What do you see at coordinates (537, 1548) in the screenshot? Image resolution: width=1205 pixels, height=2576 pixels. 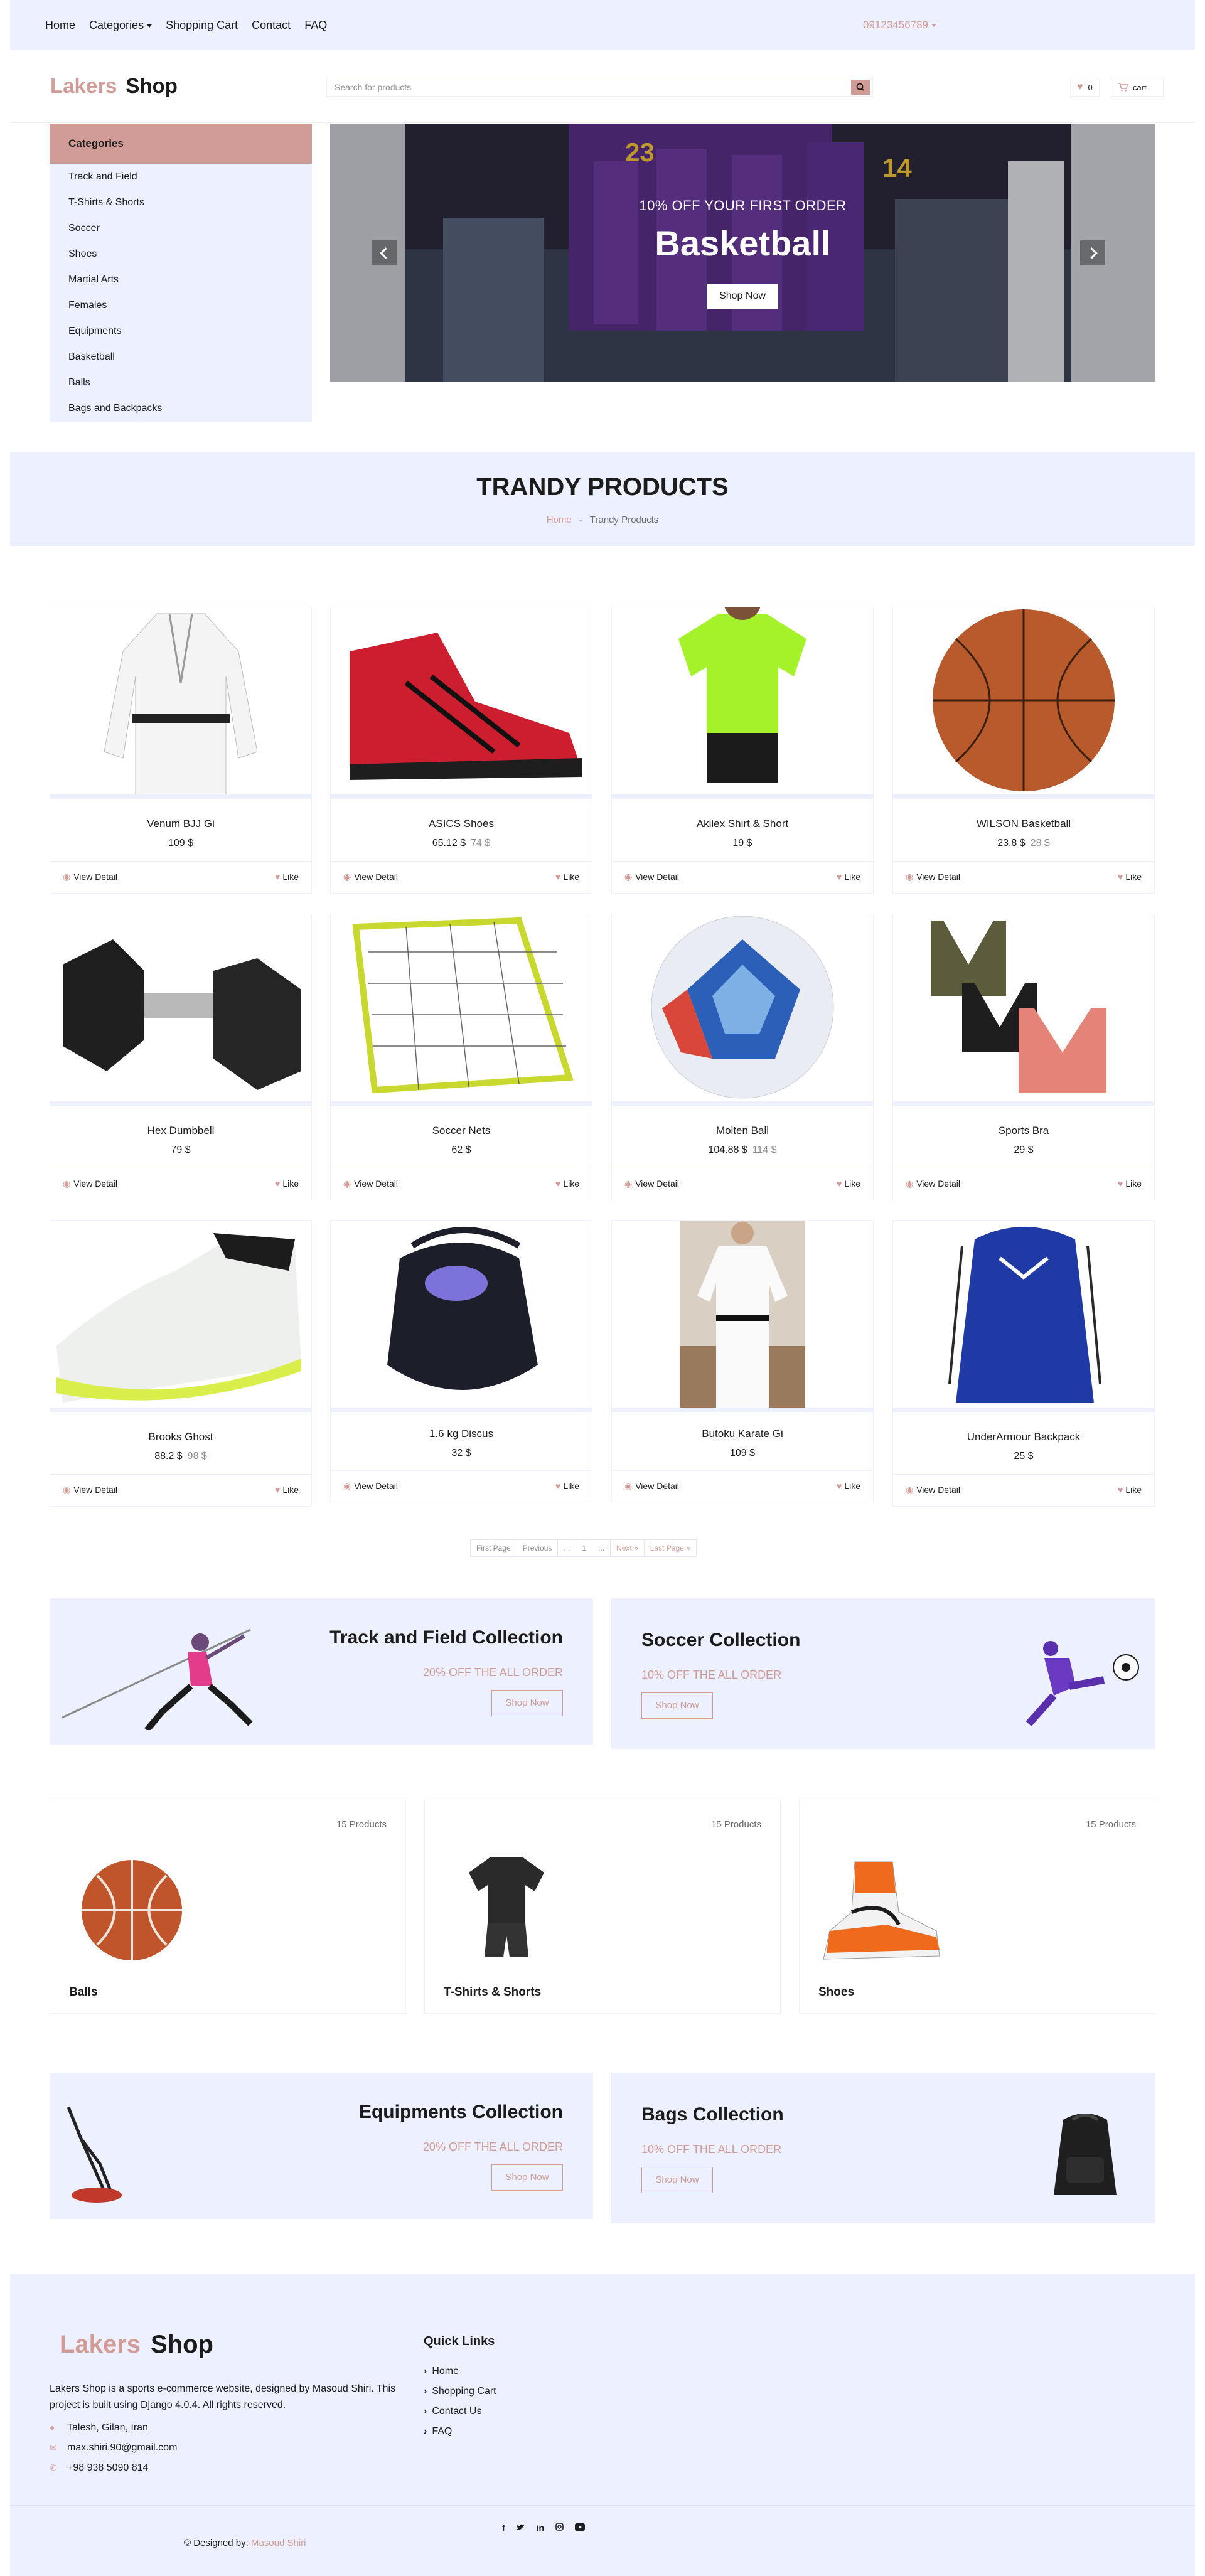 I see `page-previous: Previous` at bounding box center [537, 1548].